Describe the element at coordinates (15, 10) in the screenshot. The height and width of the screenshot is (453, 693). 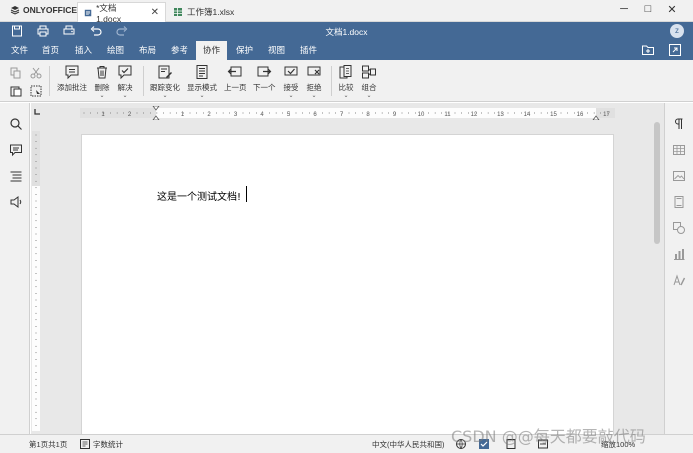
I see `onlyoffice-logo-icon` at that location.